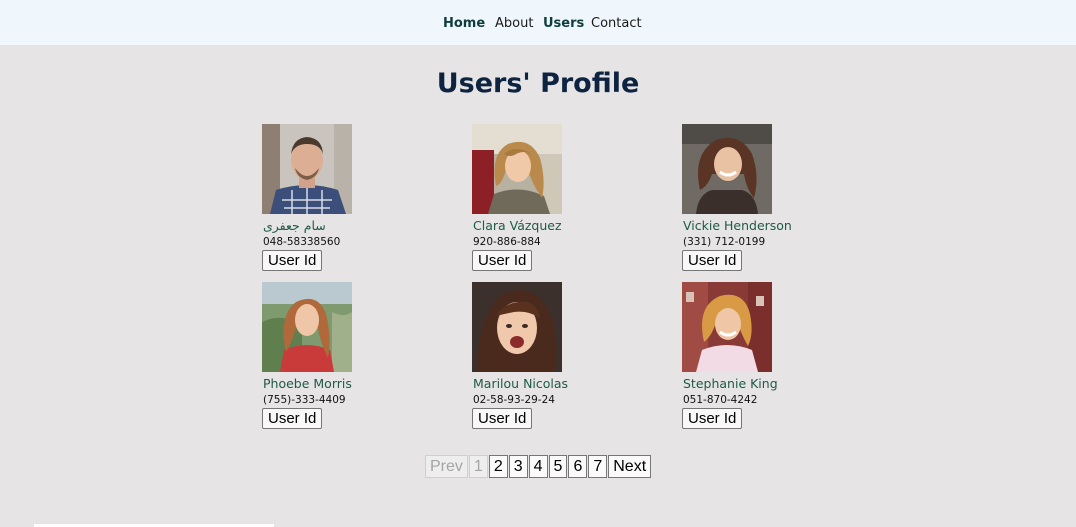  I want to click on user-card: Stephanie King 051-870-4242 User Id, so click(767, 357).